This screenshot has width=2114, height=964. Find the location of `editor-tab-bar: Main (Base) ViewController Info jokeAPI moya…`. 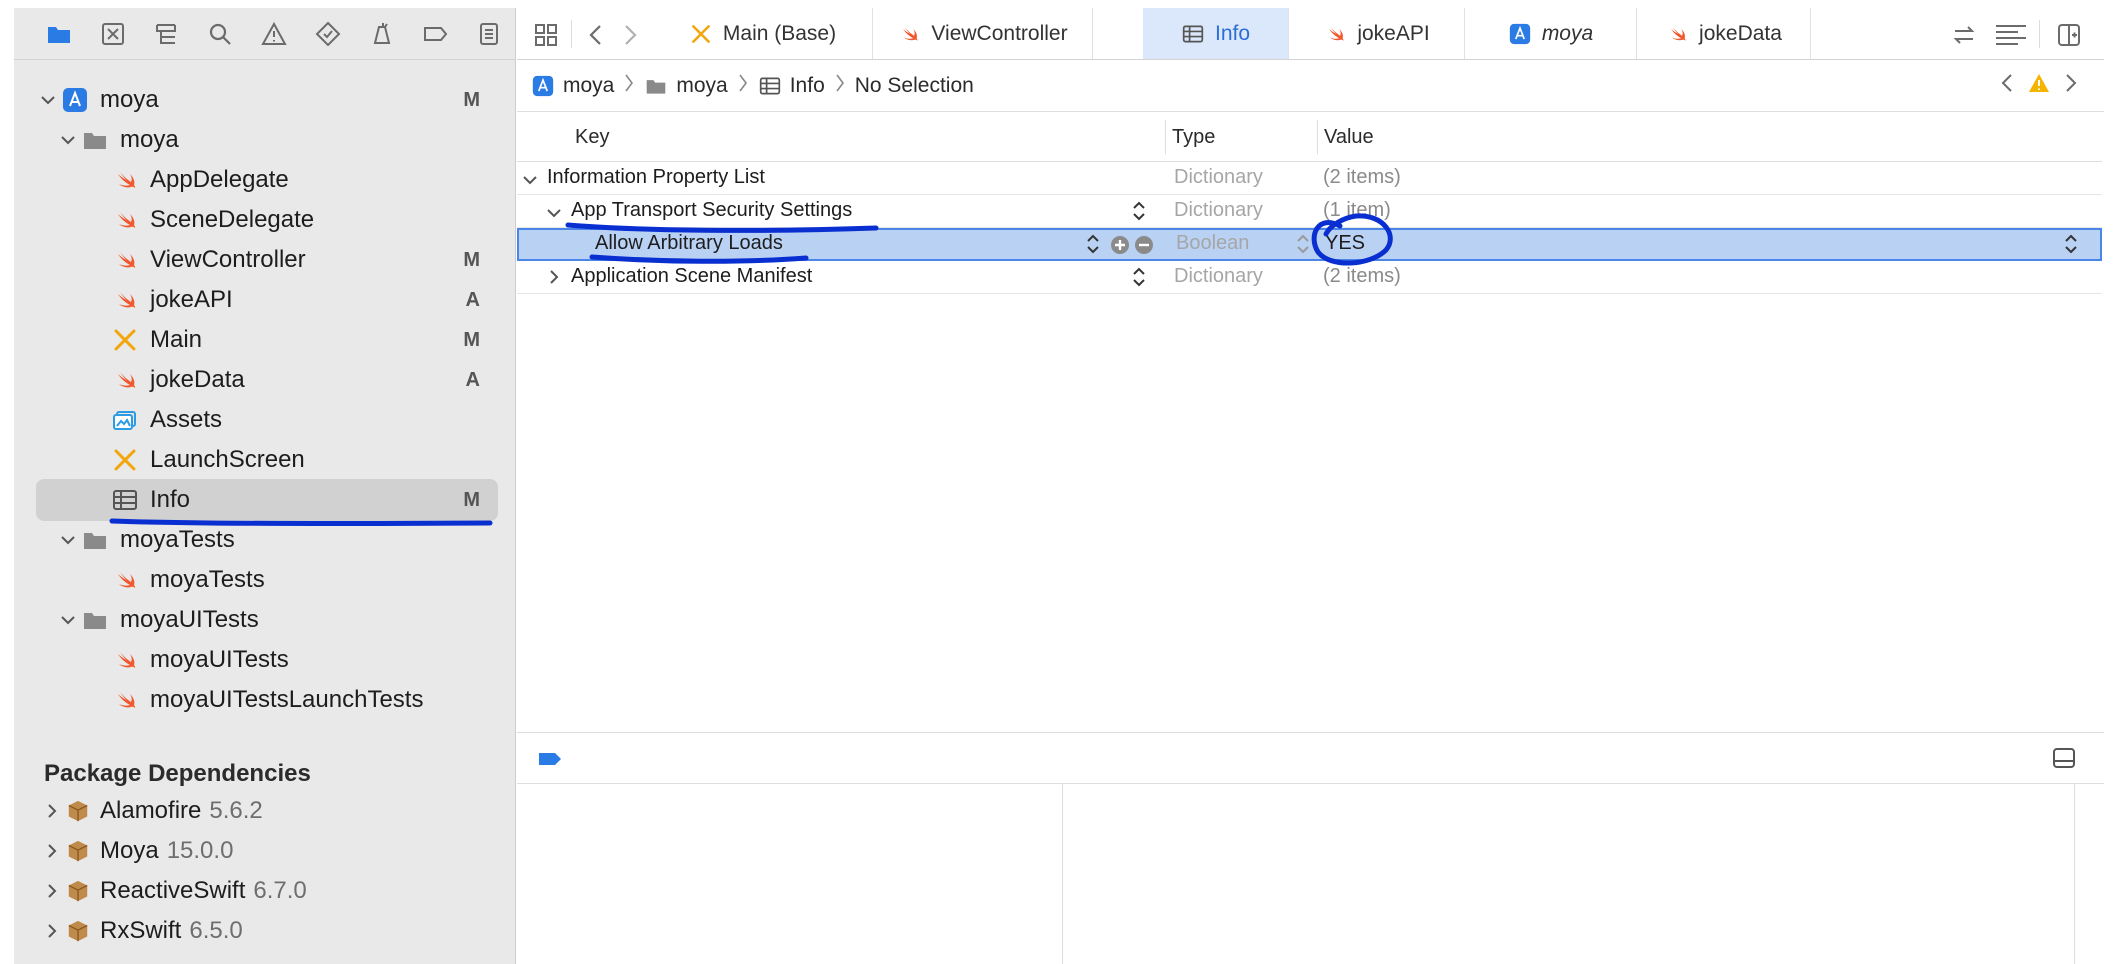

editor-tab-bar: Main (Base) ViewController Info jokeAPI moya… is located at coordinates (1310, 34).